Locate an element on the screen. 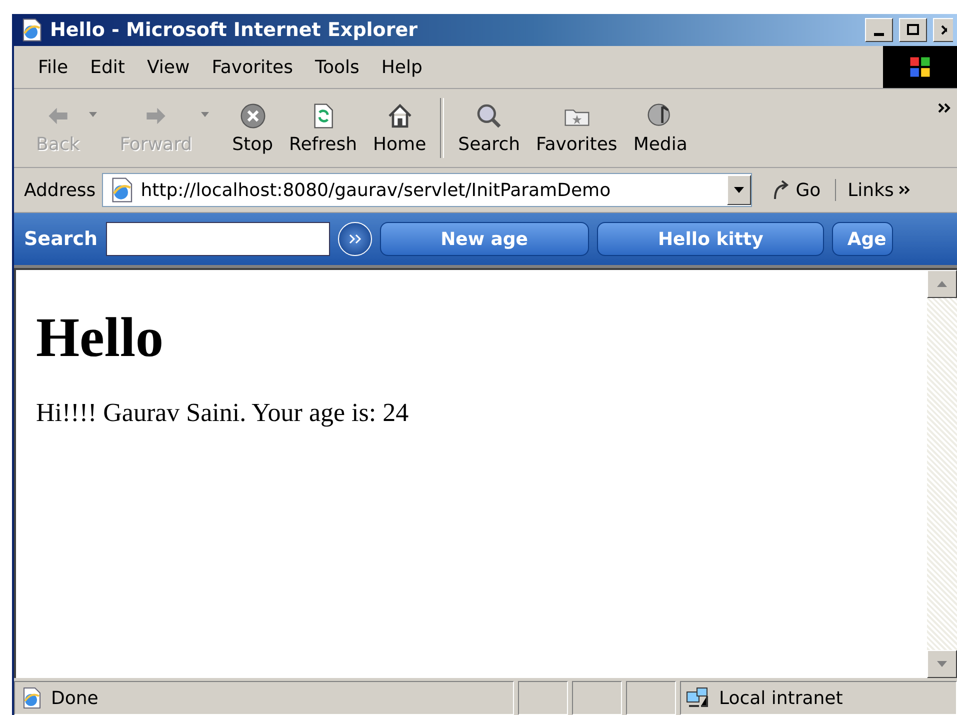 The image size is (957, 715). status-text: Done is located at coordinates (74, 698).